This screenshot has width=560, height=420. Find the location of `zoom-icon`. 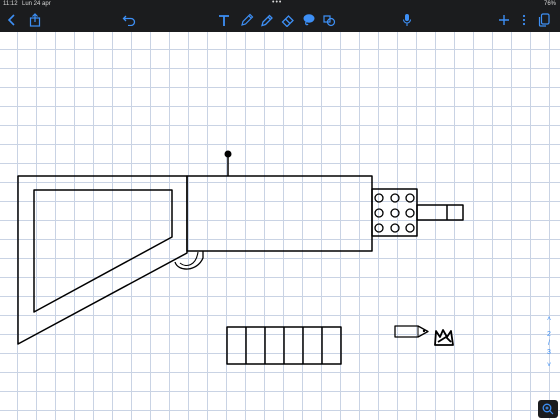

zoom-icon is located at coordinates (548, 409).